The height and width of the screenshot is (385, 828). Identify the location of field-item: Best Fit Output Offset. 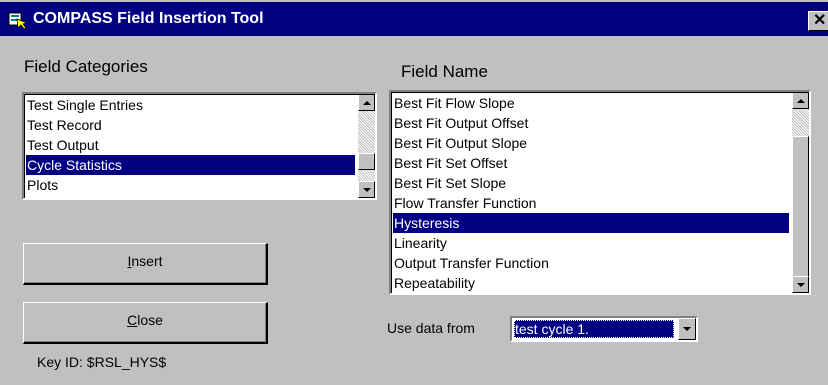
(591, 123).